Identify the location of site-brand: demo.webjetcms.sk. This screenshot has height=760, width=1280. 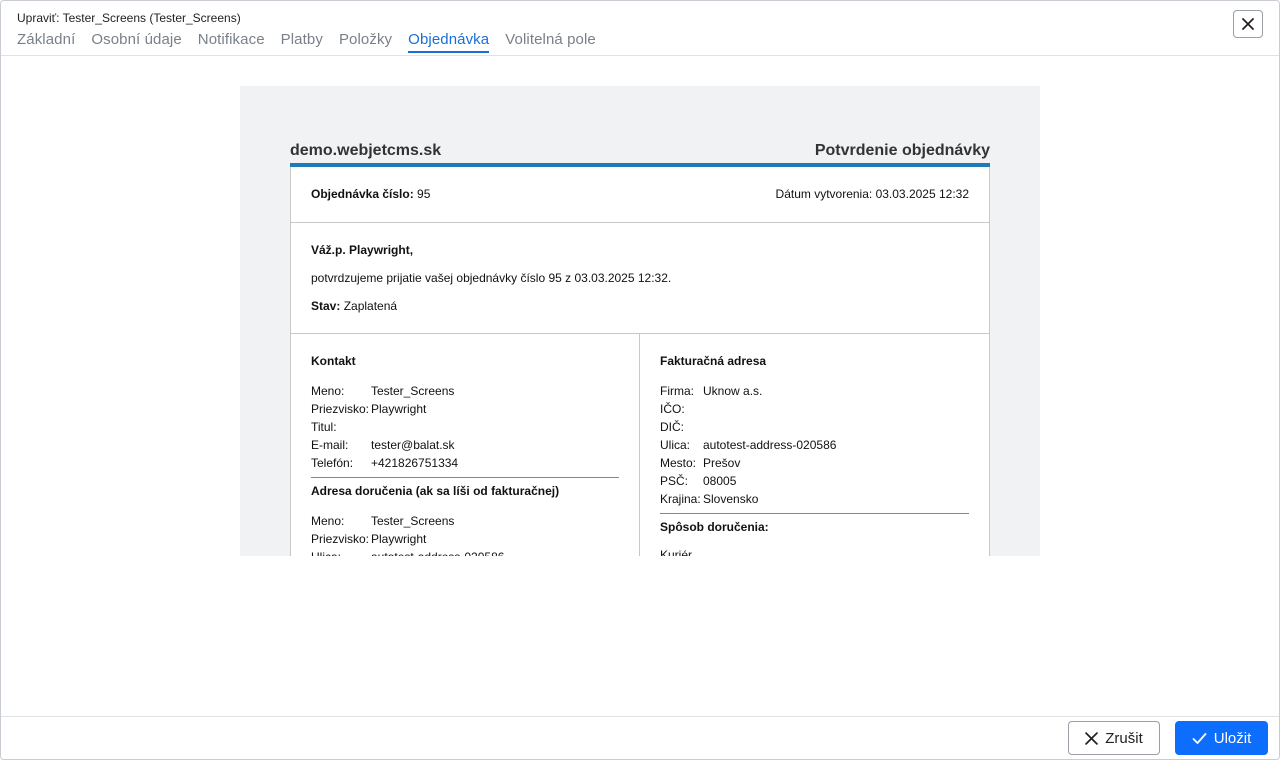
(366, 150).